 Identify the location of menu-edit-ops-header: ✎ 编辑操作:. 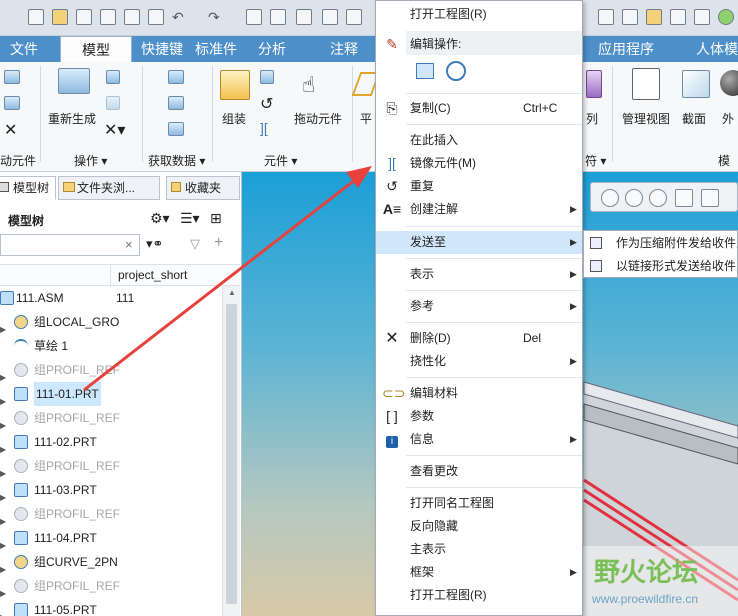
(479, 44).